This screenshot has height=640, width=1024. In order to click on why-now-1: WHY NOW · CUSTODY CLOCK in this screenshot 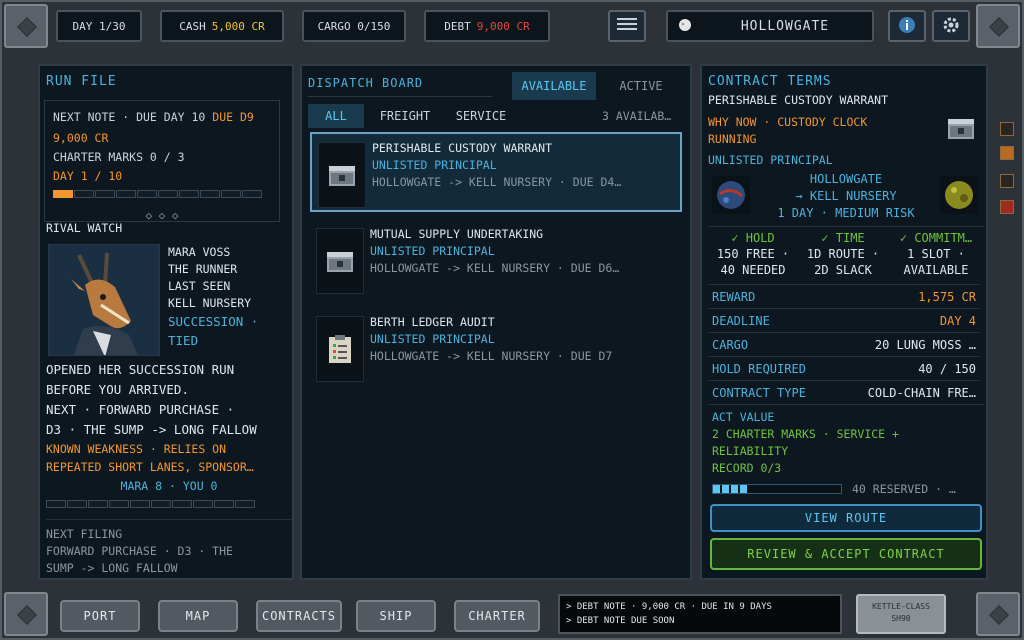, I will do `click(788, 122)`.